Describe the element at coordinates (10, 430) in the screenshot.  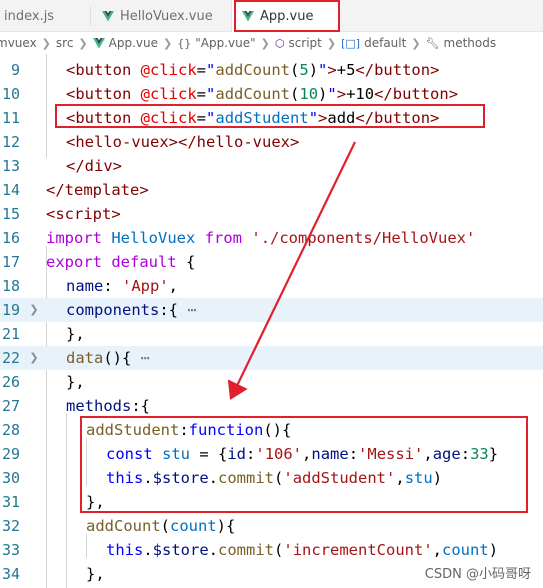
I see `line-number: 28` at that location.